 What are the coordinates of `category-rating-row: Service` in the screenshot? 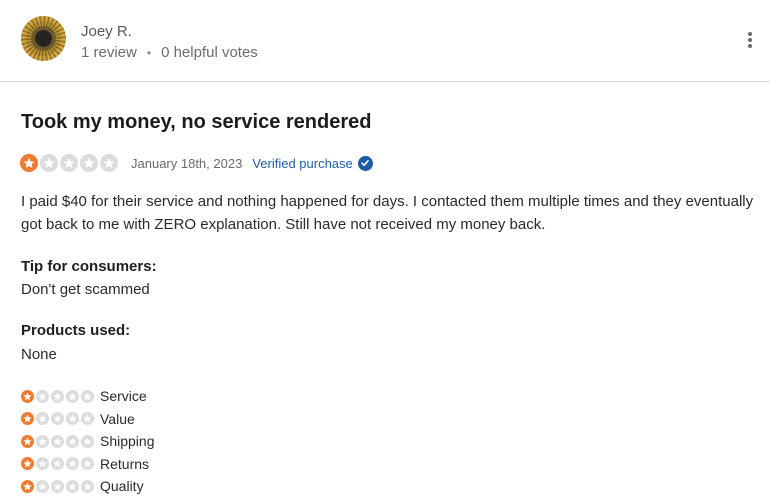 It's located at (88, 396).